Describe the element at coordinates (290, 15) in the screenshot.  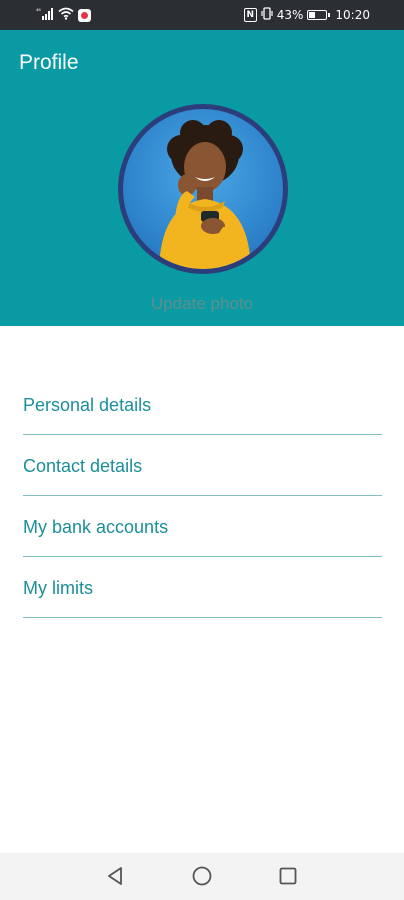
I see `battery-percent: 43%` at that location.